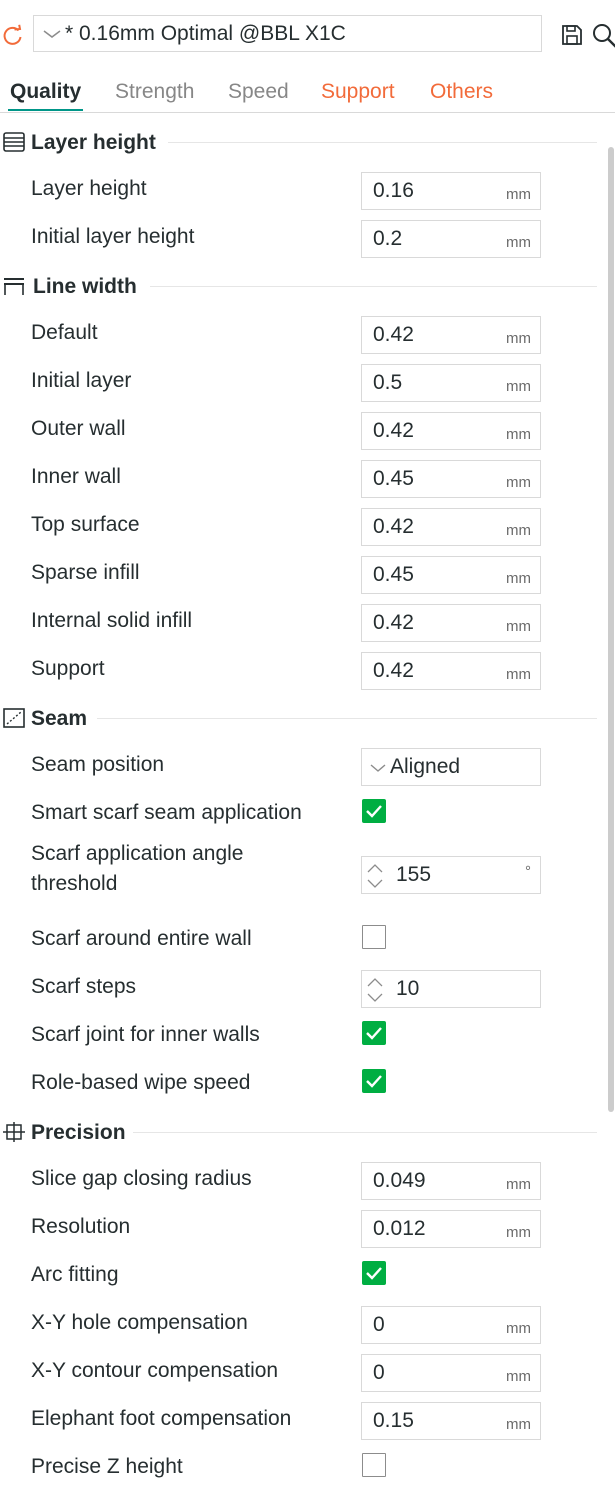 Image resolution: width=615 pixels, height=1496 pixels. Describe the element at coordinates (307, 92) in the screenshot. I see `settings-tabs: Quality Strength Speed Support Others` at that location.